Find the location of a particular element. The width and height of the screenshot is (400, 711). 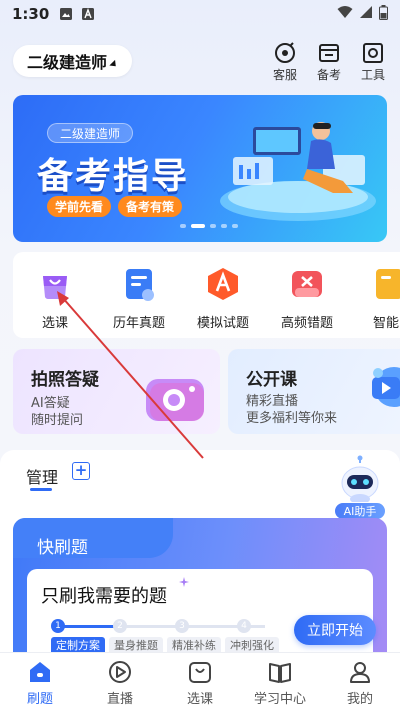

quick-practice-subtitle: 只刷我需要的题 is located at coordinates (104, 596).